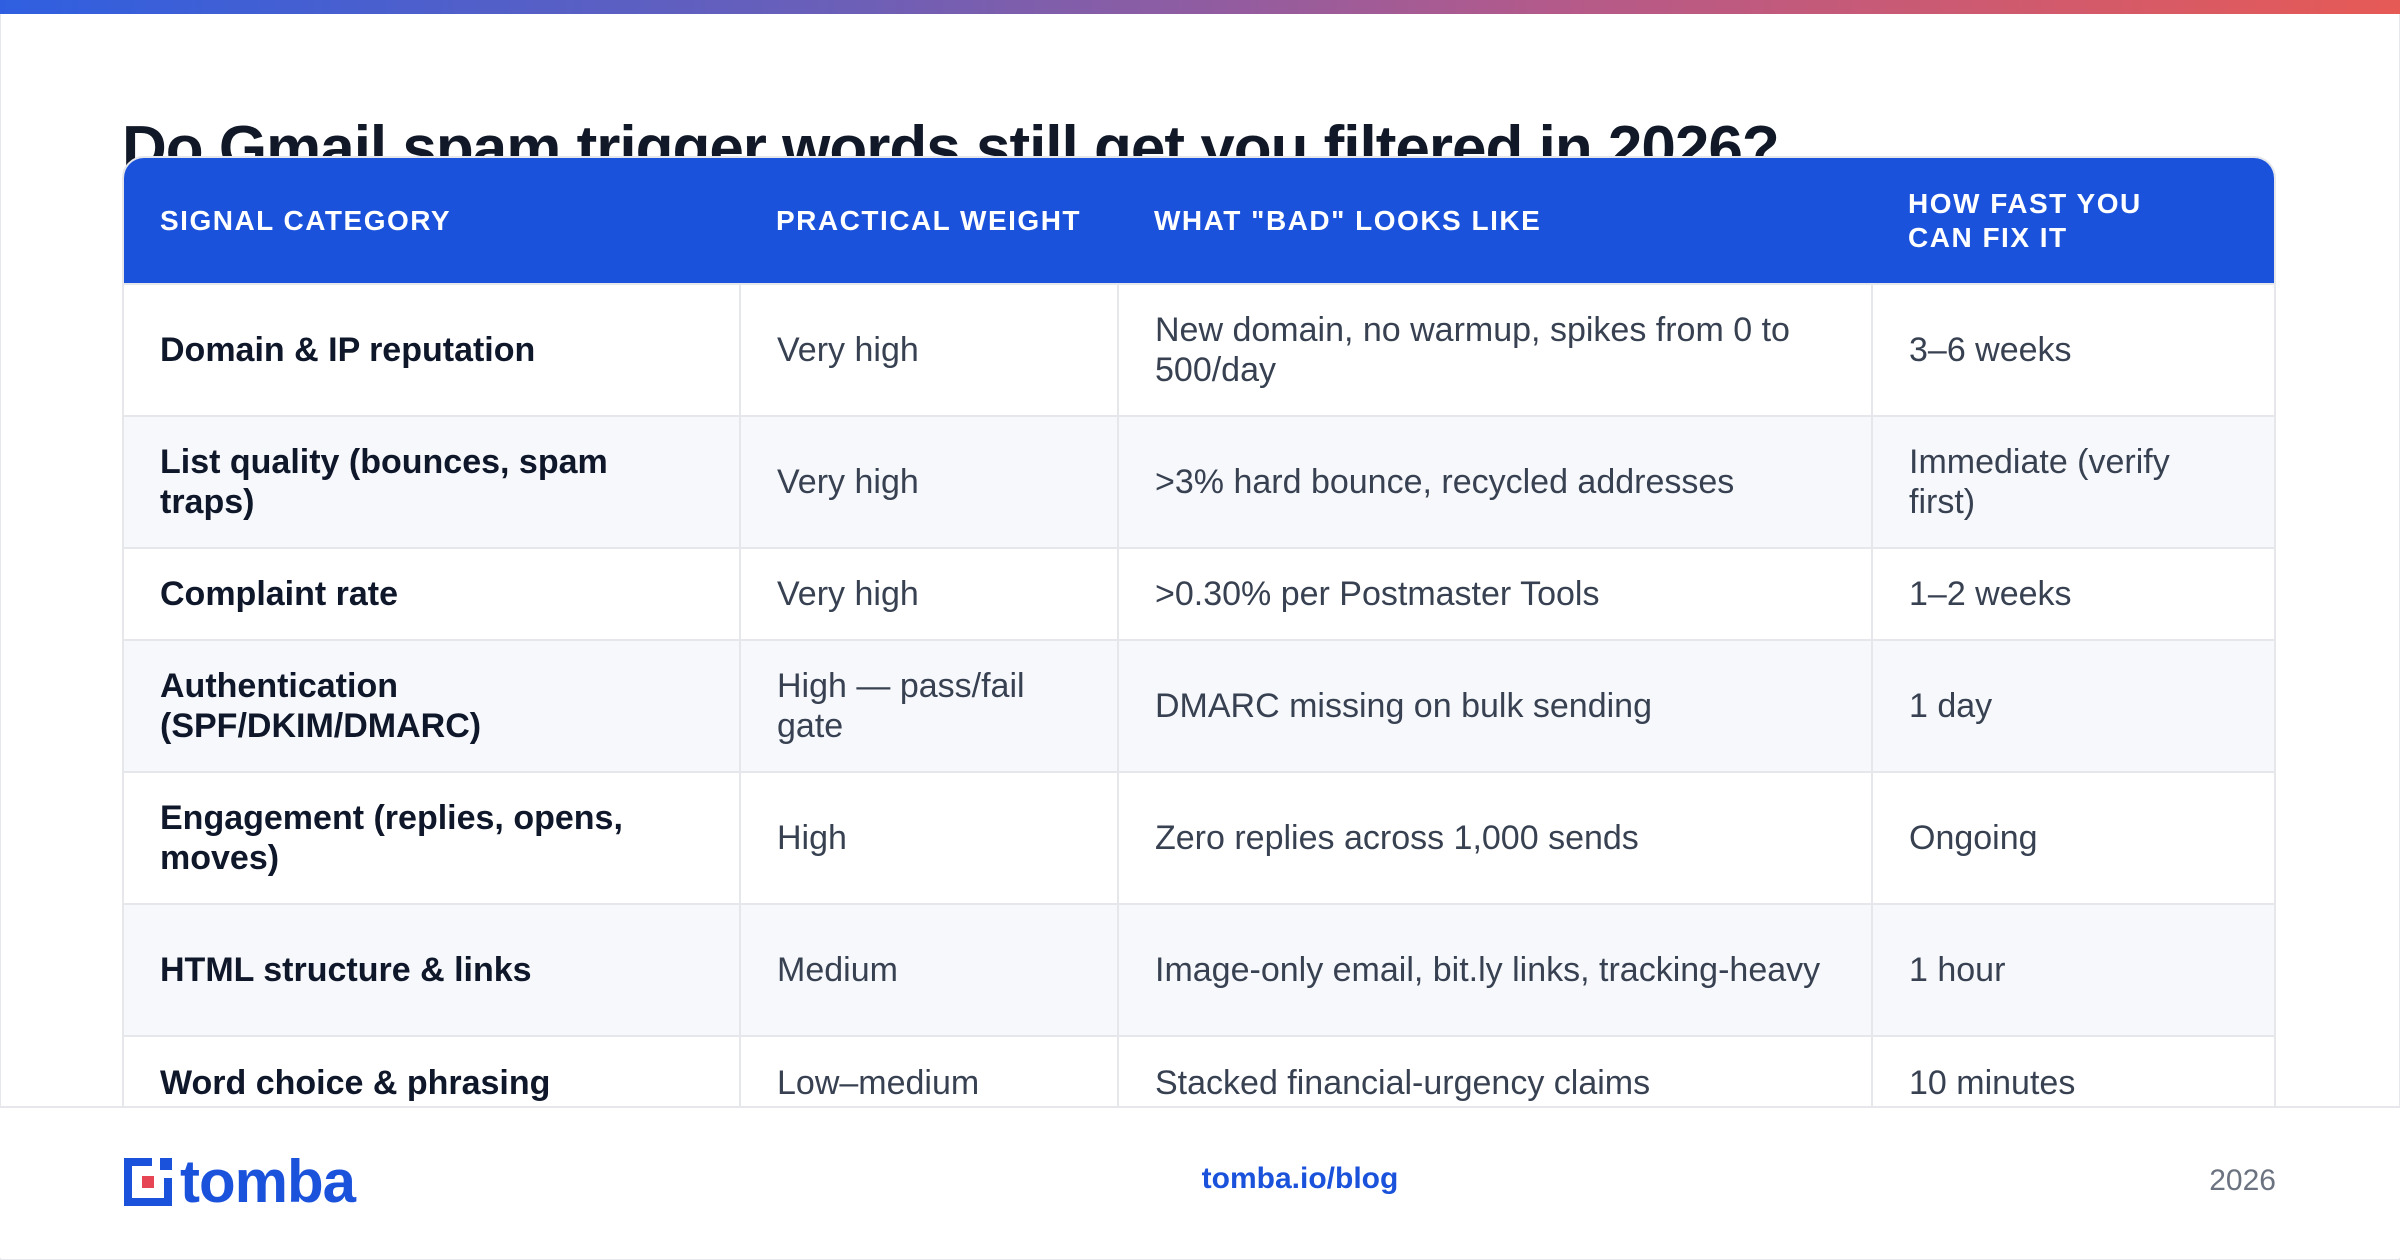 The image size is (2400, 1260). What do you see at coordinates (1494, 594) in the screenshot?
I see `cell-bad: >0.30% per Postmaster Tools` at bounding box center [1494, 594].